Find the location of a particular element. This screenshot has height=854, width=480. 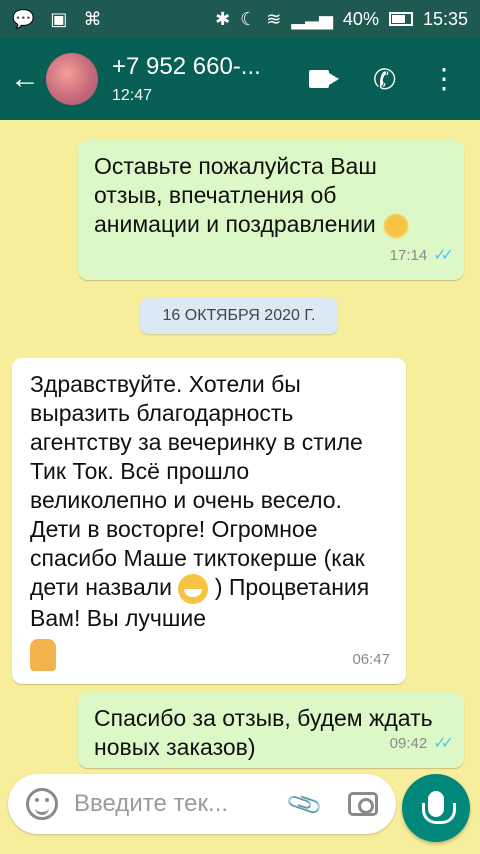

video-call-icon is located at coordinates (323, 79).